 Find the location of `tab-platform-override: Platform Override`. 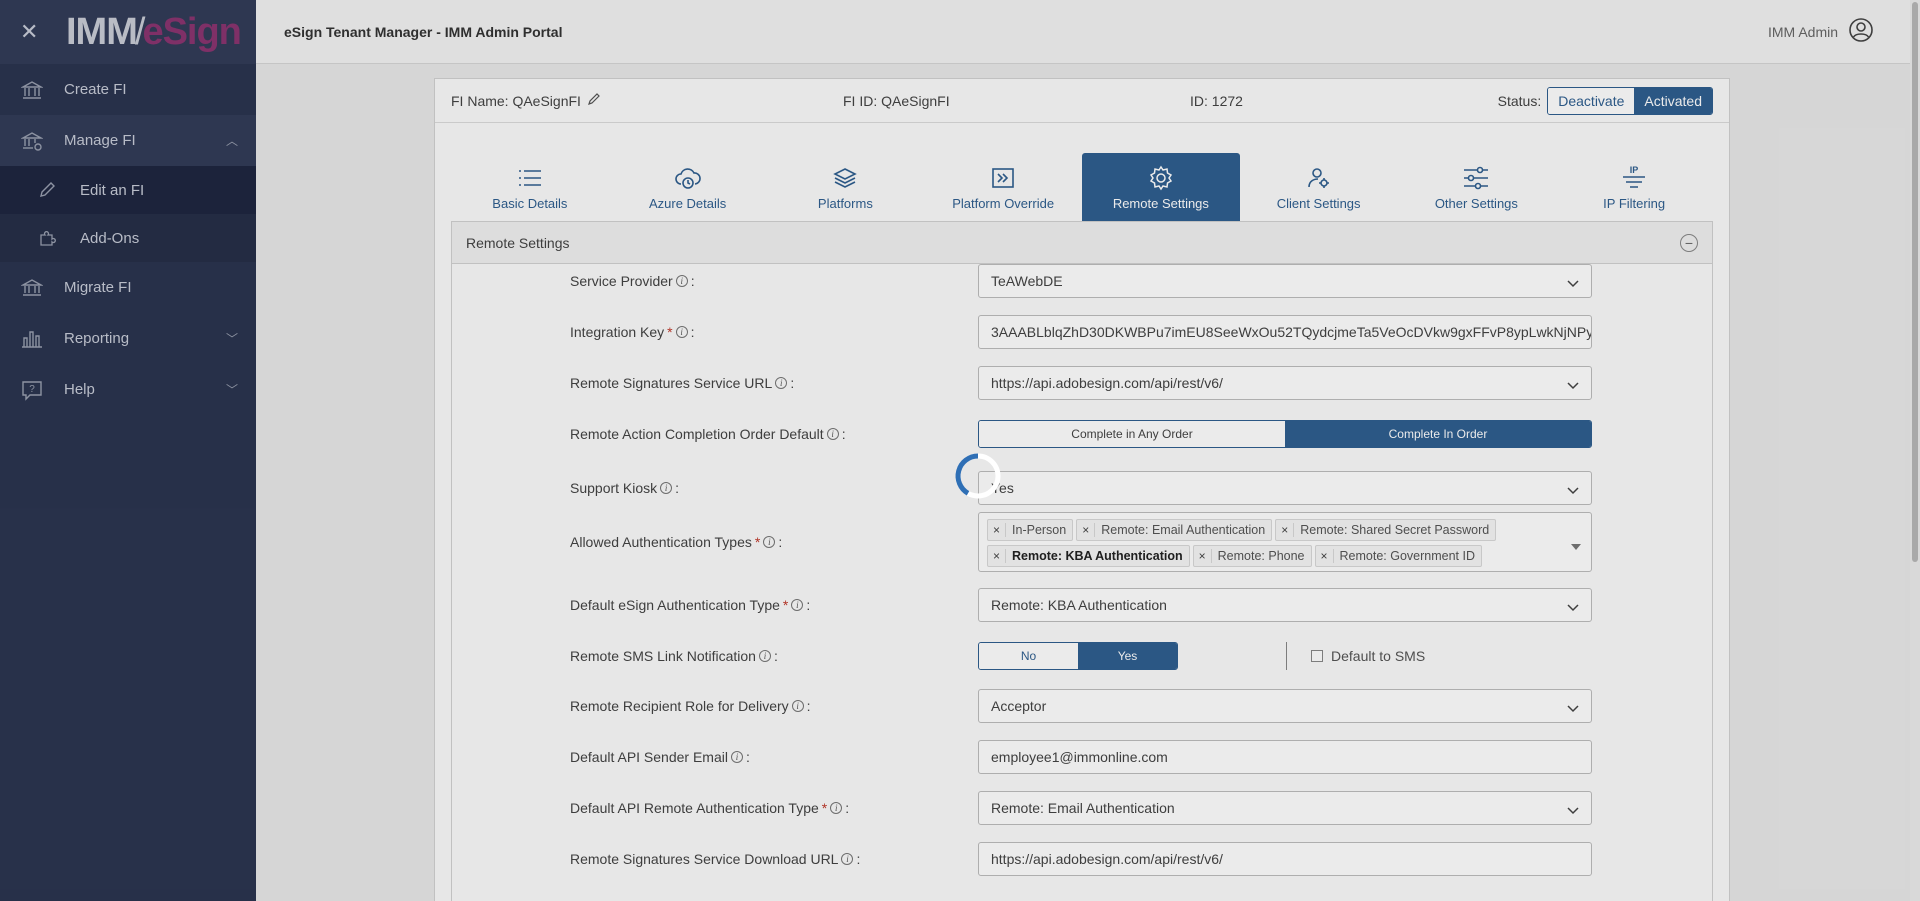

tab-platform-override: Platform Override is located at coordinates (1003, 187).